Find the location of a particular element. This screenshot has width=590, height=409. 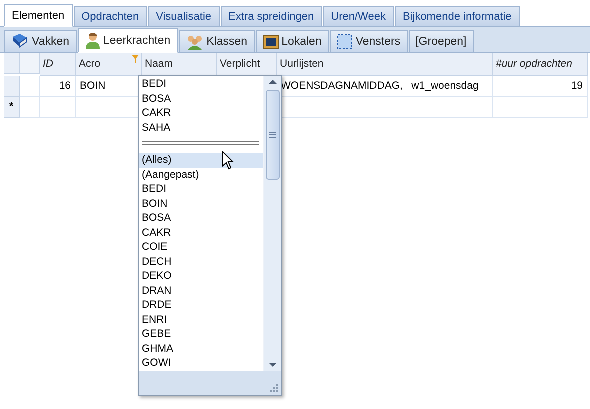

resize-grip-icon is located at coordinates (274, 388).